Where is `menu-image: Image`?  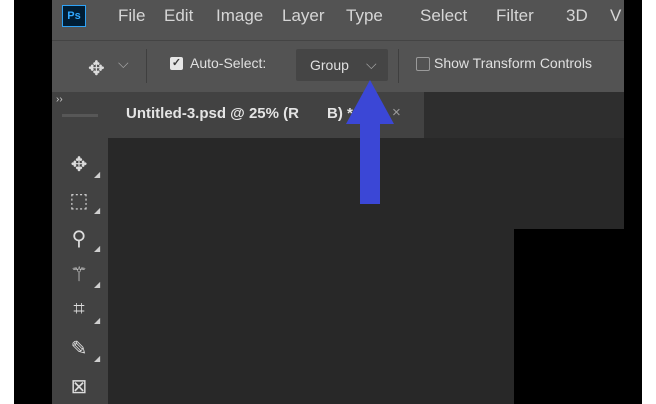 menu-image: Image is located at coordinates (239, 16).